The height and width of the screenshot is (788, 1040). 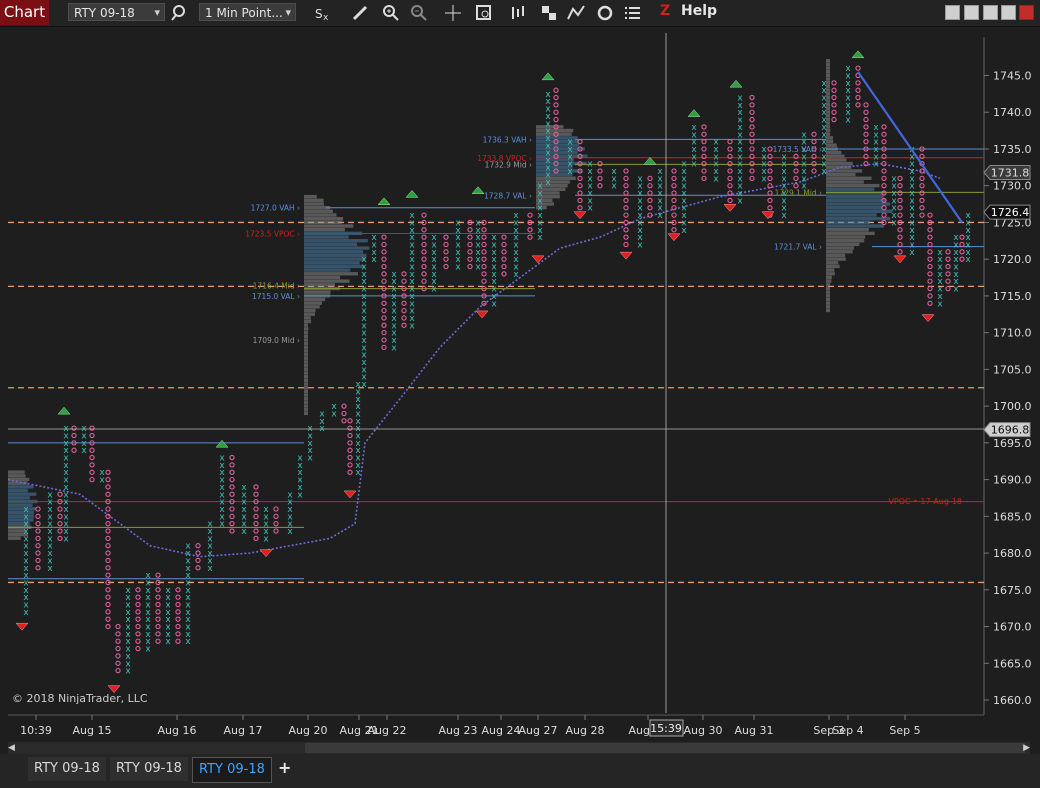 I want to click on time-tick-label: Aug 30, so click(x=703, y=730).